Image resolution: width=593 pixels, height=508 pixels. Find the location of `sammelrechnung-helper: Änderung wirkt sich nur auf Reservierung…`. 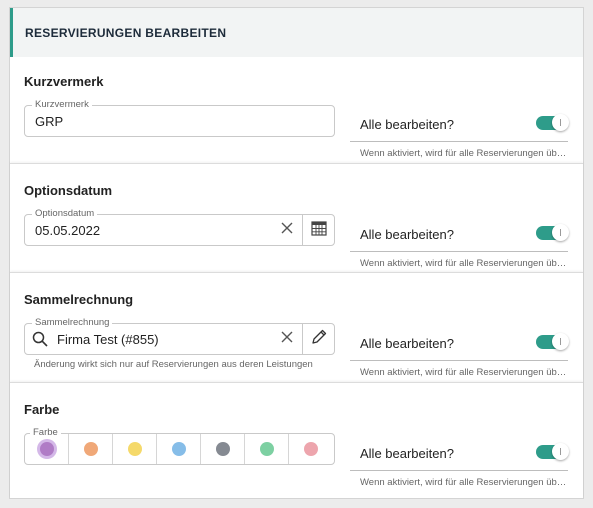

sammelrechnung-helper: Änderung wirkt sich nur auf Reservierung… is located at coordinates (173, 364).